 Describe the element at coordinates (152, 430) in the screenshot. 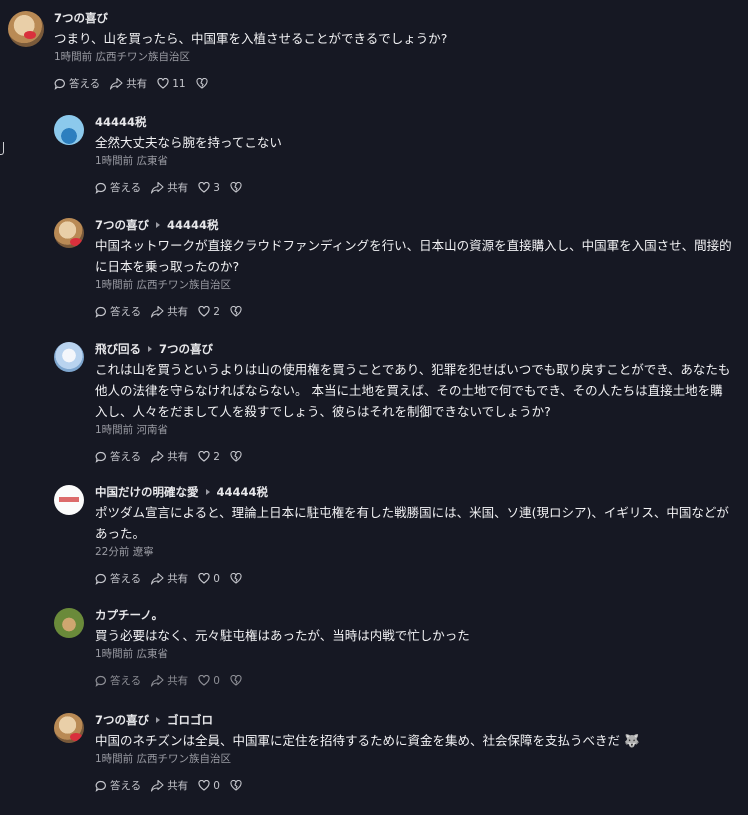

I see `comment-location: 河南省` at that location.